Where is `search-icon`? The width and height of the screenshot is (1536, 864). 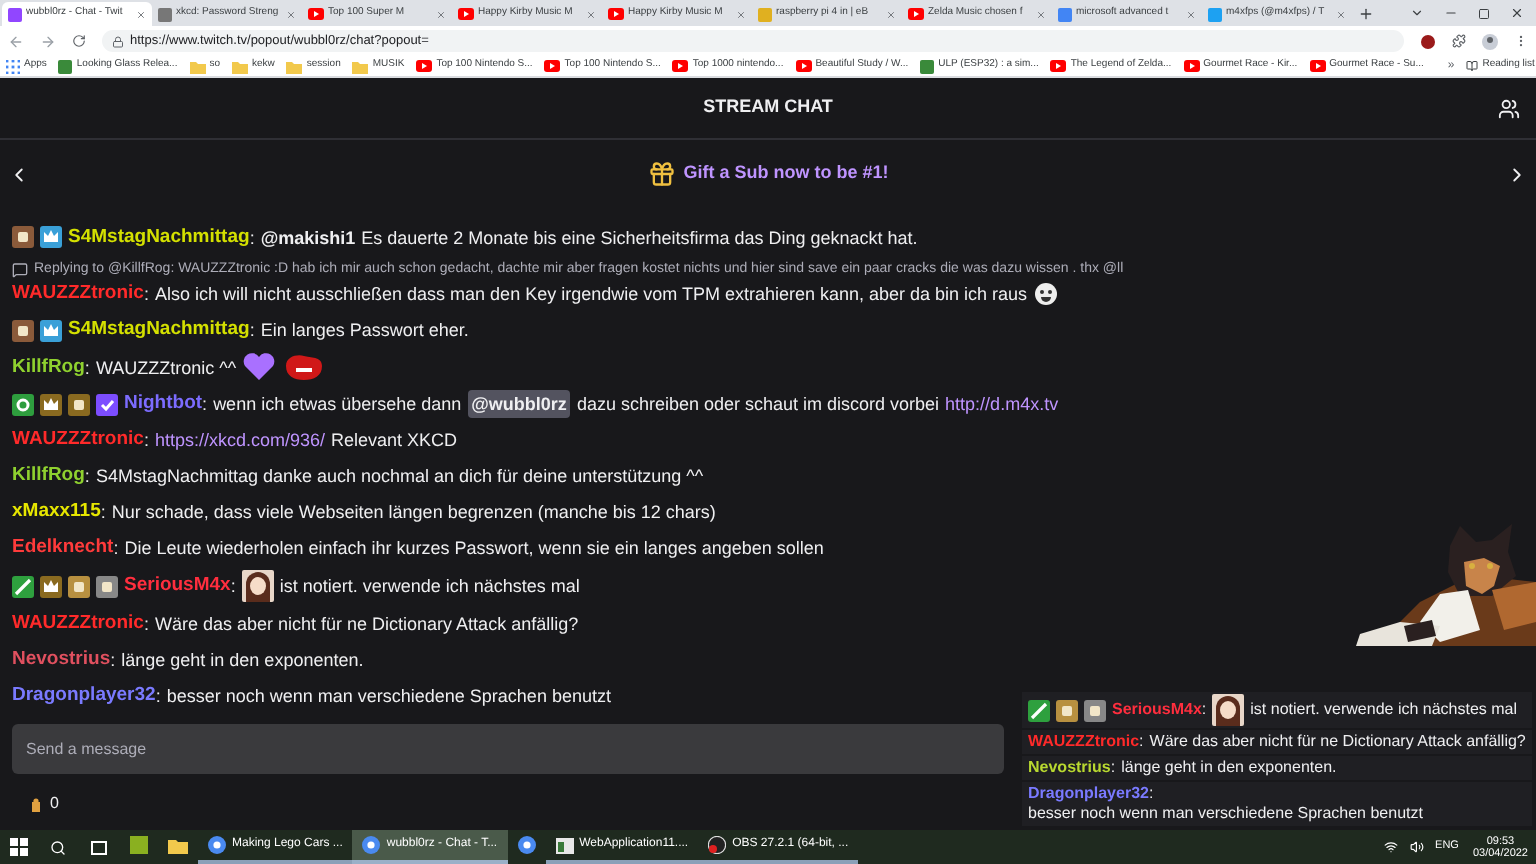
search-icon is located at coordinates (58, 847).